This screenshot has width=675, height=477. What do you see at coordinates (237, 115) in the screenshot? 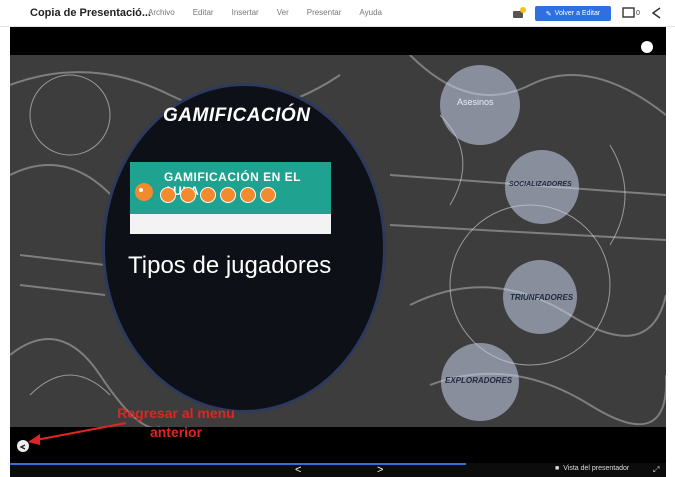
I see `slide-title: GAMIFICACIÓN` at bounding box center [237, 115].